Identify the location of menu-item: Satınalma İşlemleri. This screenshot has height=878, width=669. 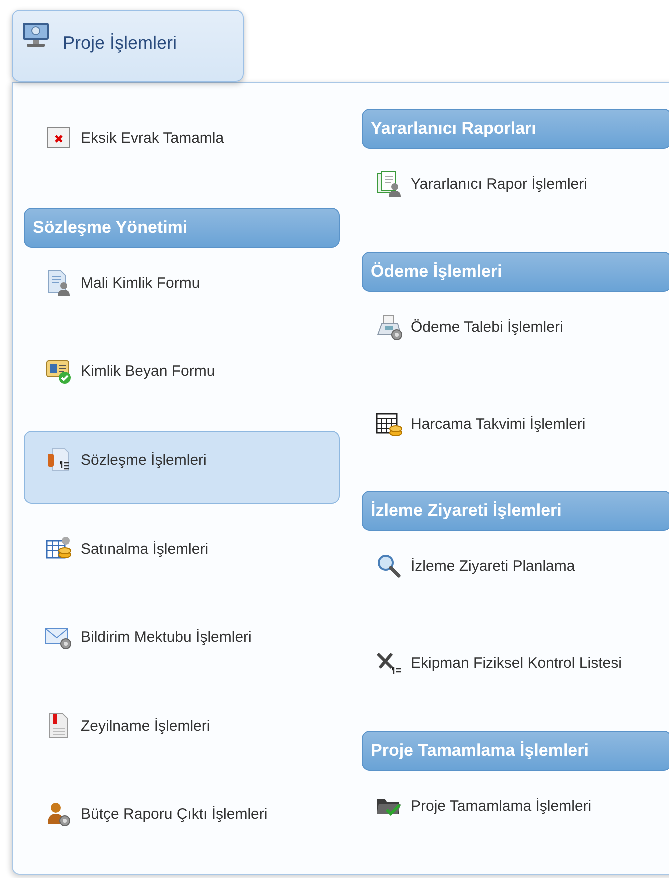
(182, 556).